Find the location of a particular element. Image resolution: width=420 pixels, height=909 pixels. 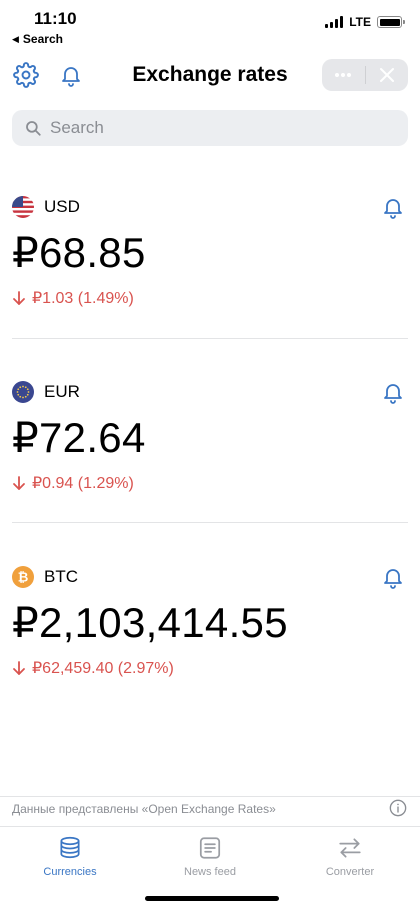

bitcoin-icon: ₿ is located at coordinates (23, 577).